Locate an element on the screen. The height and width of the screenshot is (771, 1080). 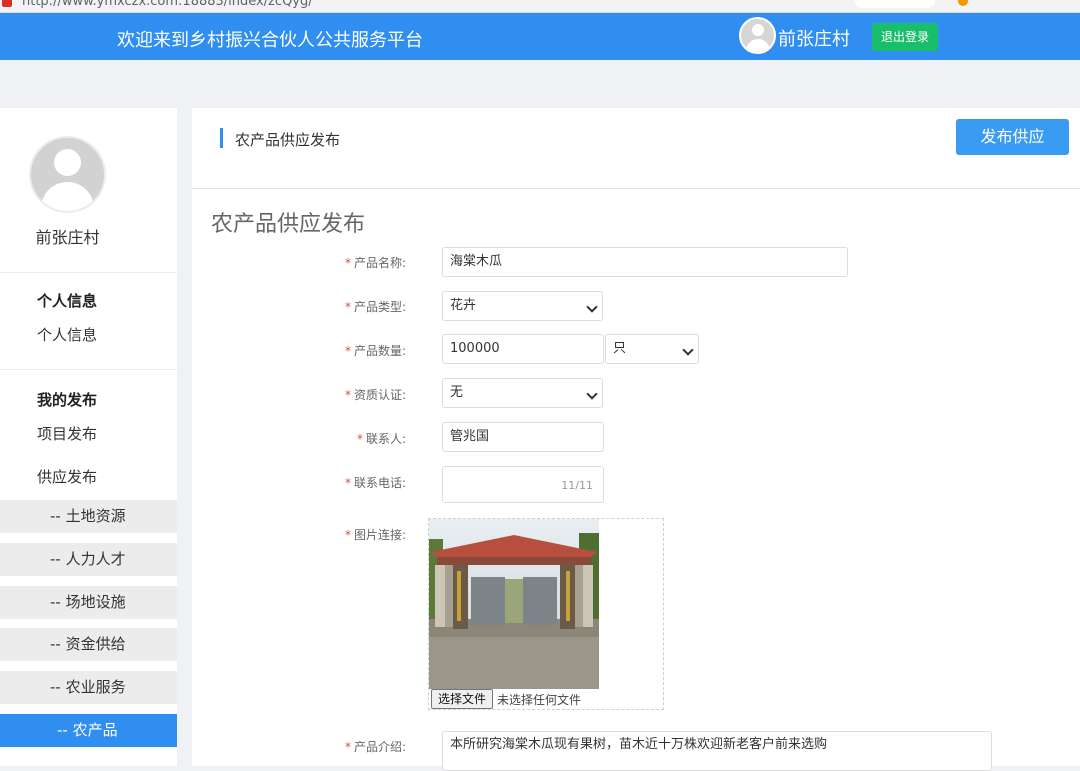
publish-supply-button: 发布供应 is located at coordinates (1012, 137).